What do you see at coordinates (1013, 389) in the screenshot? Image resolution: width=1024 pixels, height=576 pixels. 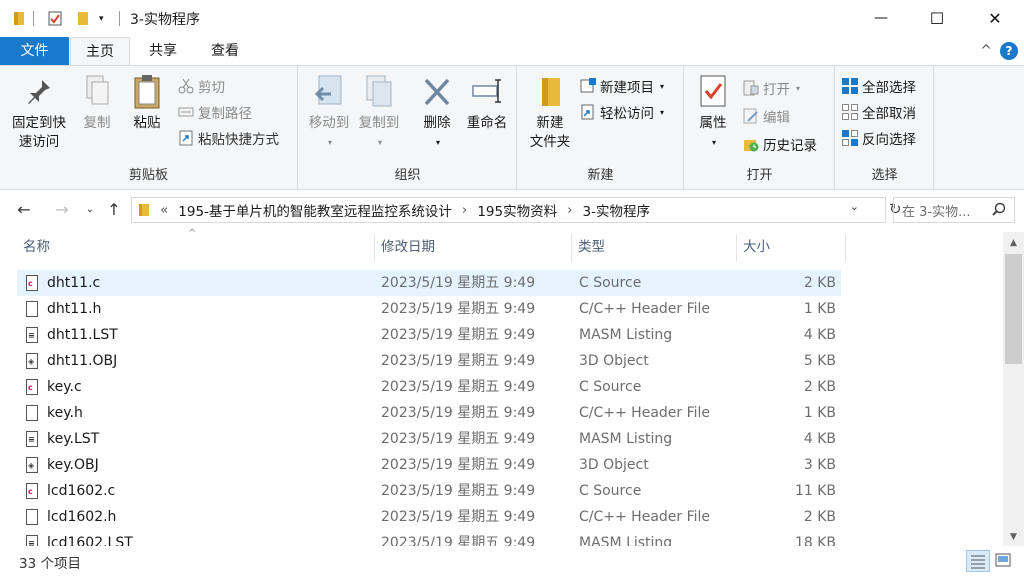 I see `vertical-scrollbar: ▲ ▼` at bounding box center [1013, 389].